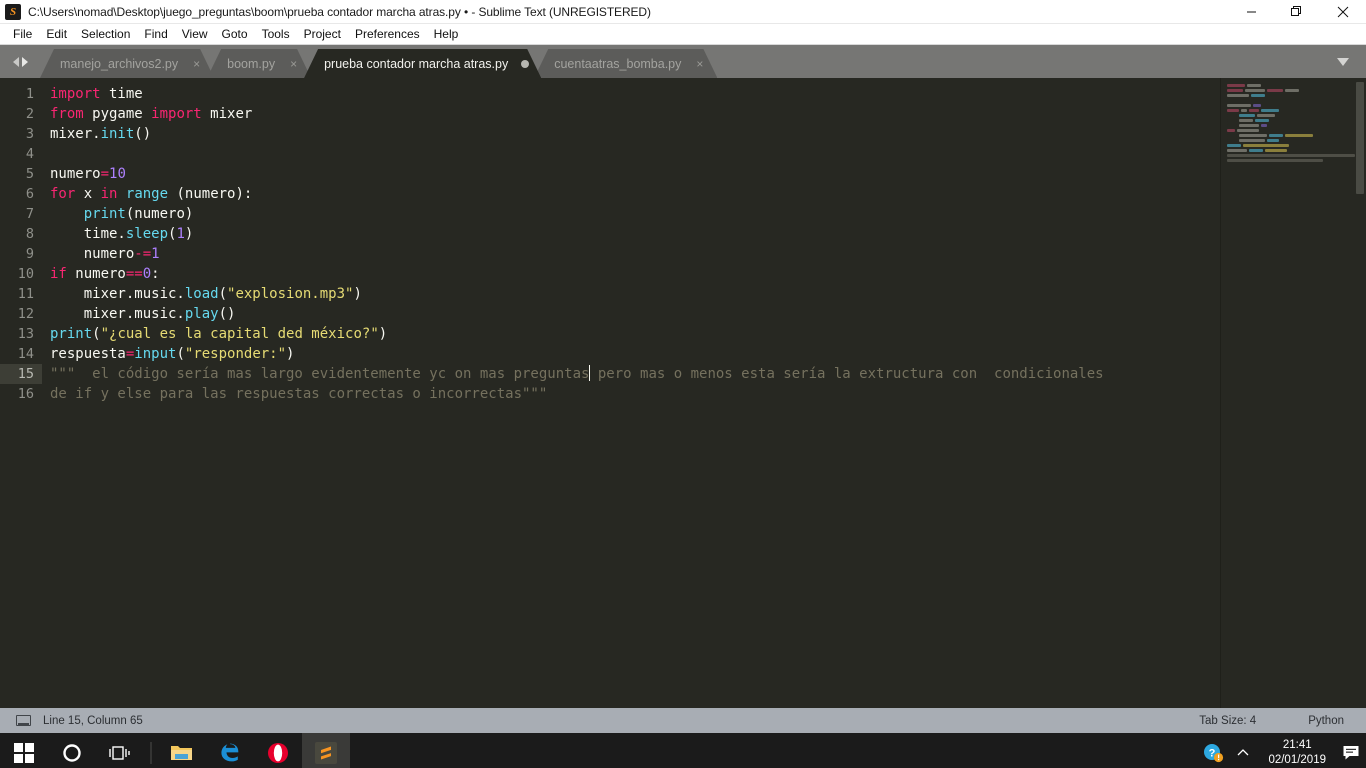  Describe the element at coordinates (15, 61) in the screenshot. I see `arrow-left-icon` at that location.